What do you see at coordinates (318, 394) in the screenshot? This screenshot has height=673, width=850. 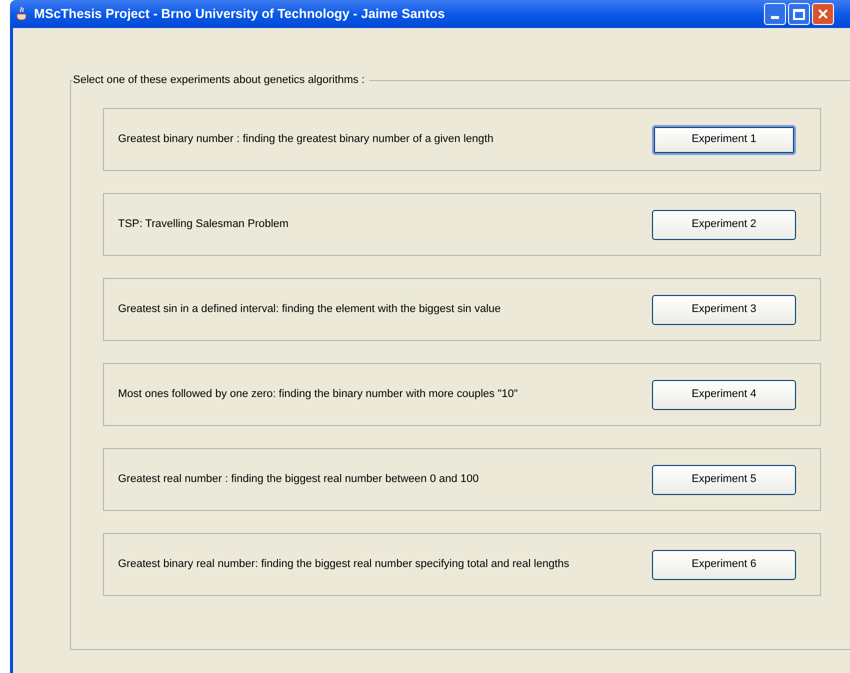 I see `experiment-description: Most ones followed by one zero: finding the binary number with more couples "10"` at bounding box center [318, 394].